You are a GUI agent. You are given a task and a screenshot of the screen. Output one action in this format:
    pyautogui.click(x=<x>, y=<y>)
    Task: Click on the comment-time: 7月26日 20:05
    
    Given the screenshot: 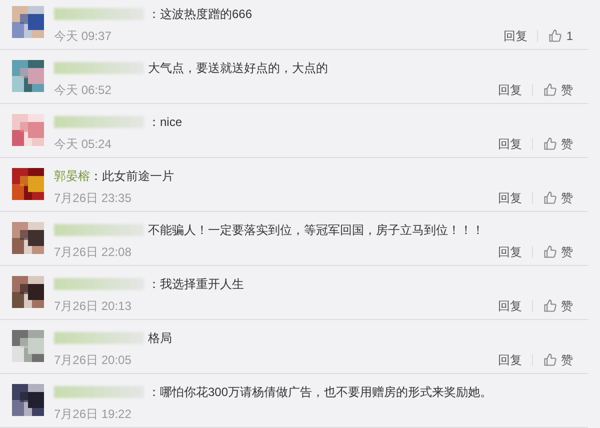 What is the action you would take?
    pyautogui.click(x=93, y=360)
    